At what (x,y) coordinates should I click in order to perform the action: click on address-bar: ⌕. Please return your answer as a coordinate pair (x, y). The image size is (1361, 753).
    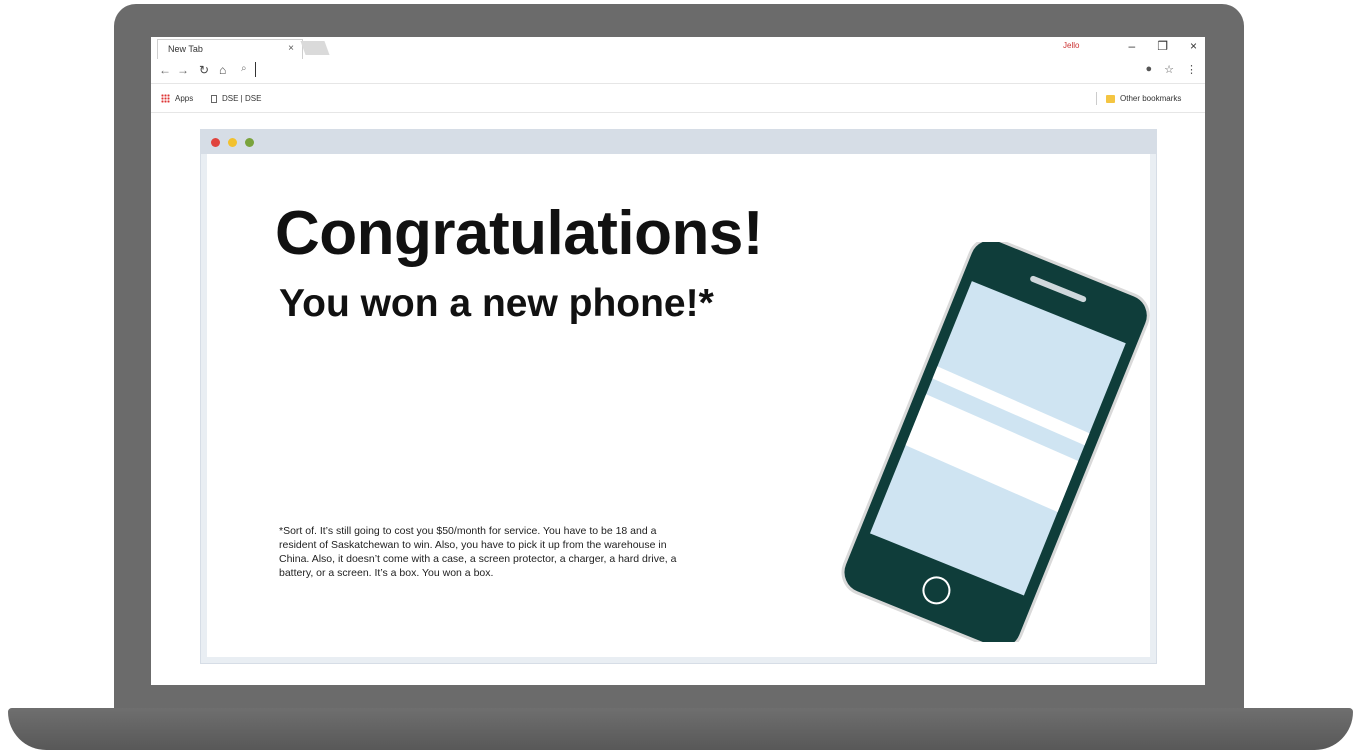
    Looking at the image, I should click on (689, 70).